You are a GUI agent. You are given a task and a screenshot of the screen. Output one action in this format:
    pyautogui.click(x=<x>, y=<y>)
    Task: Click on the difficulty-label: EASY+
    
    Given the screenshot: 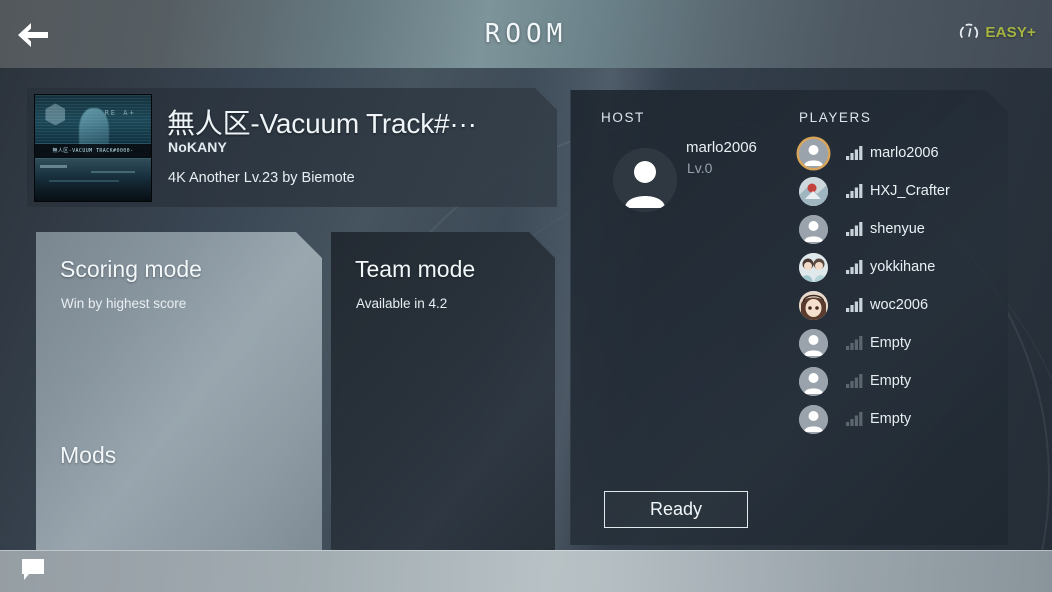 What is the action you would take?
    pyautogui.click(x=1010, y=32)
    